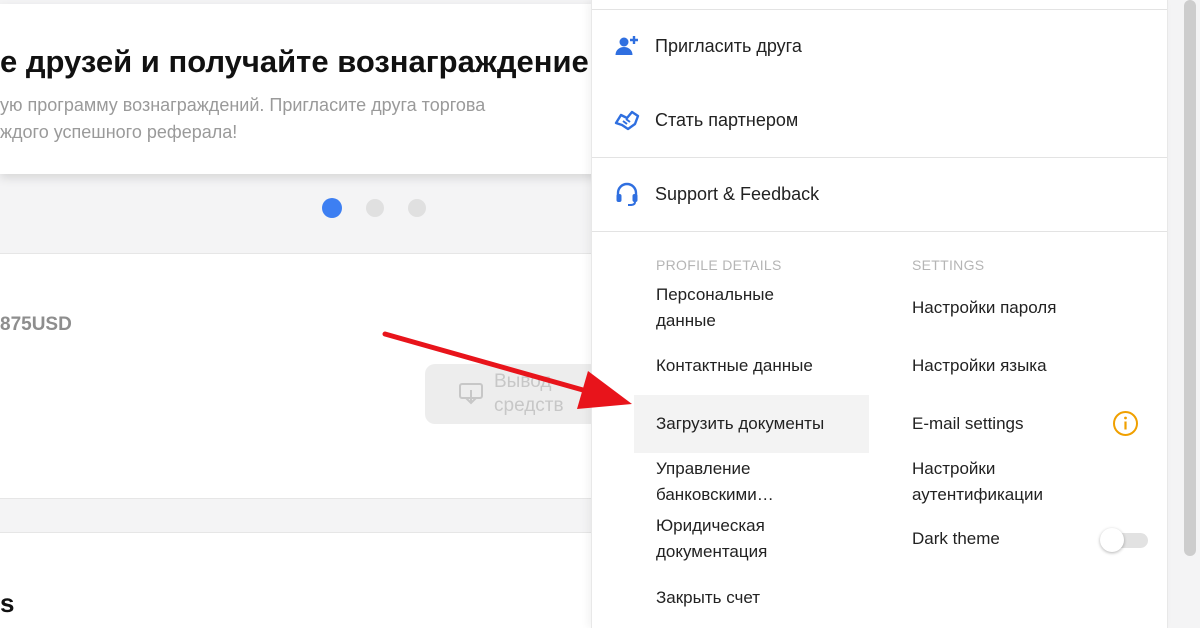  I want to click on dark-theme-toggle, so click(1124, 540).